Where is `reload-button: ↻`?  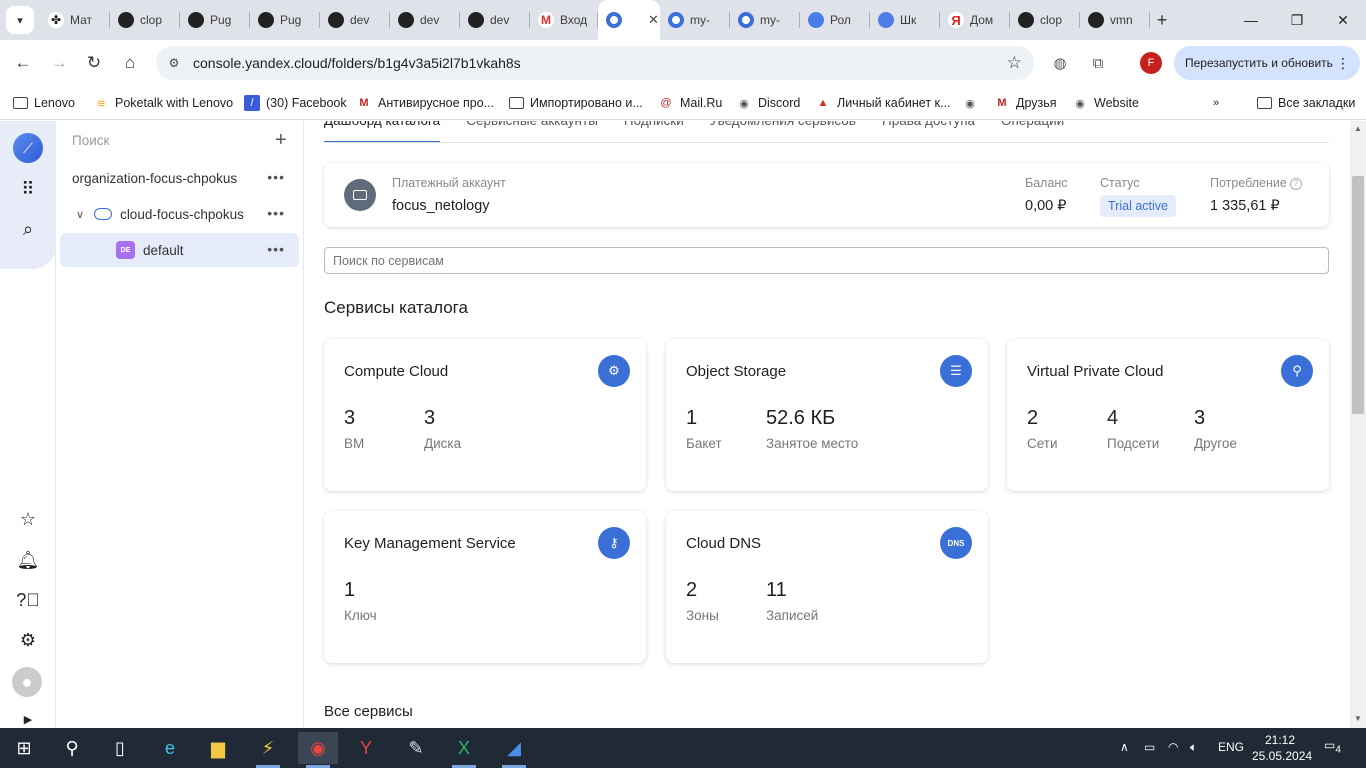 reload-button: ↻ is located at coordinates (94, 63).